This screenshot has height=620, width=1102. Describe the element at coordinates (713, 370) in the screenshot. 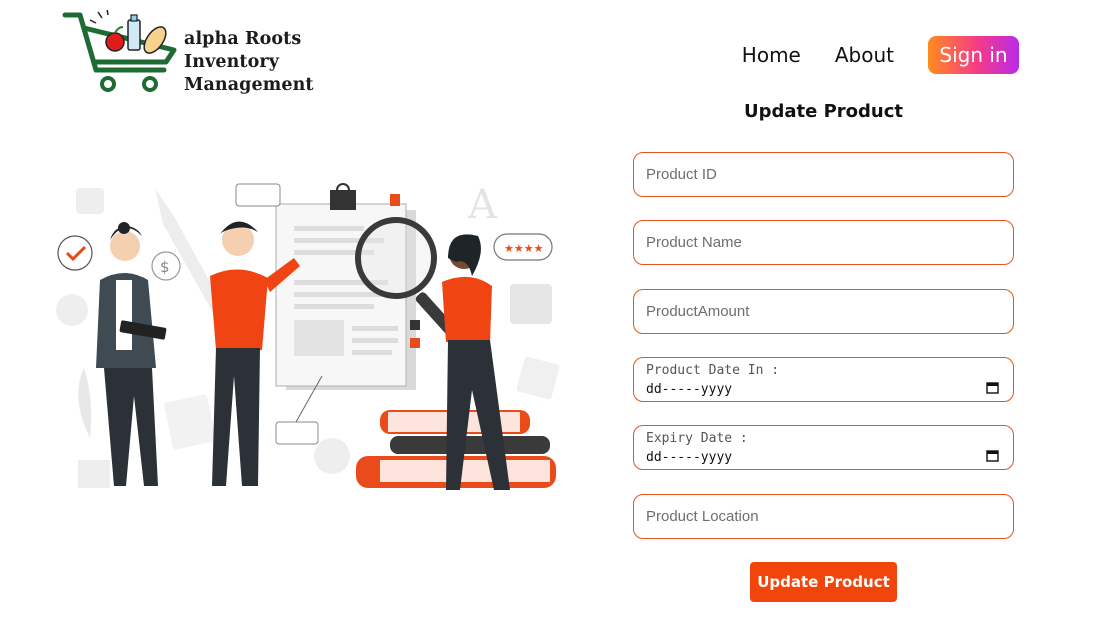

I see `date-in-label: Product Date In :` at that location.